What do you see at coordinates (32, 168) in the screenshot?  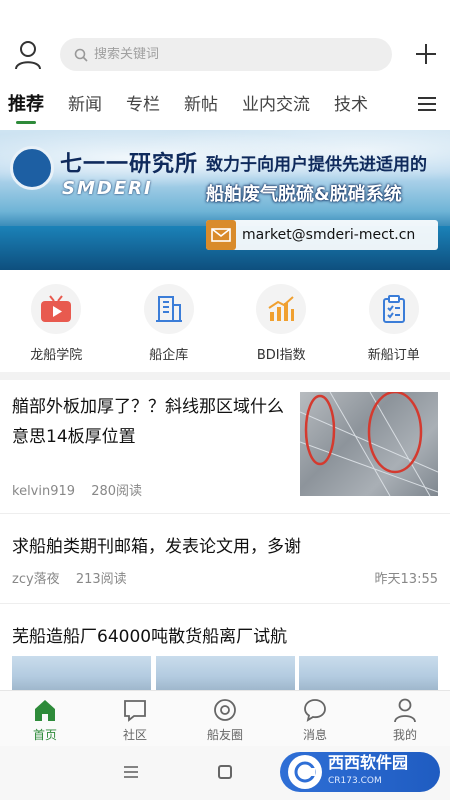 I see `org-logo` at bounding box center [32, 168].